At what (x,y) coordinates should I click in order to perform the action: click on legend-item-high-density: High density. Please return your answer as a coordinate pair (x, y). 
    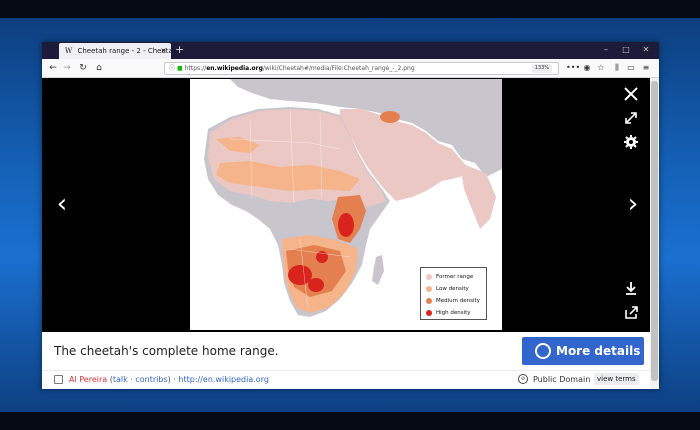
    Looking at the image, I should click on (453, 313).